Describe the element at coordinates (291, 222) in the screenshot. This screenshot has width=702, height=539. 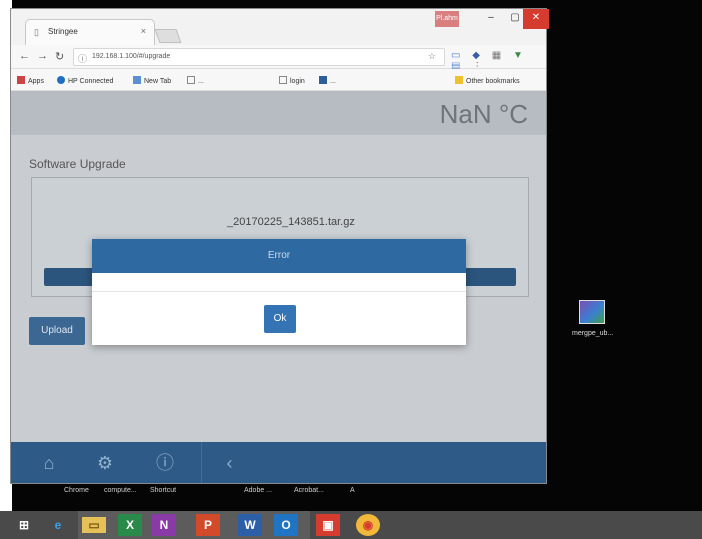
I see `filename: _20170225_143851.tar.gz` at that location.